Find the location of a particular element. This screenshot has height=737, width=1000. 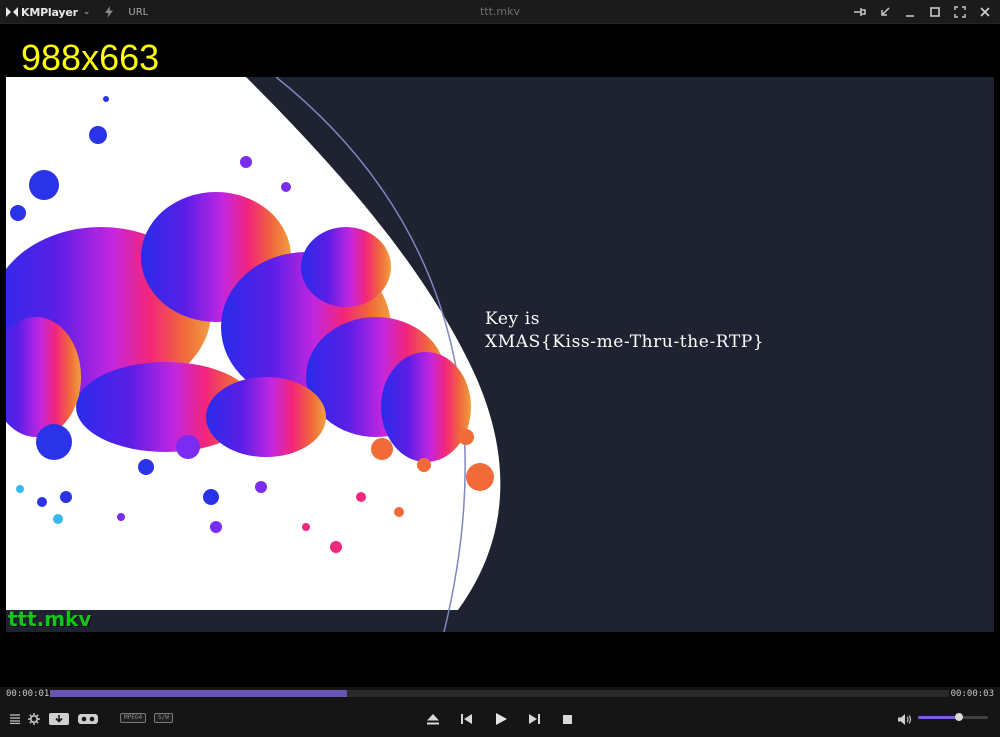

next-button is located at coordinates (534, 719).